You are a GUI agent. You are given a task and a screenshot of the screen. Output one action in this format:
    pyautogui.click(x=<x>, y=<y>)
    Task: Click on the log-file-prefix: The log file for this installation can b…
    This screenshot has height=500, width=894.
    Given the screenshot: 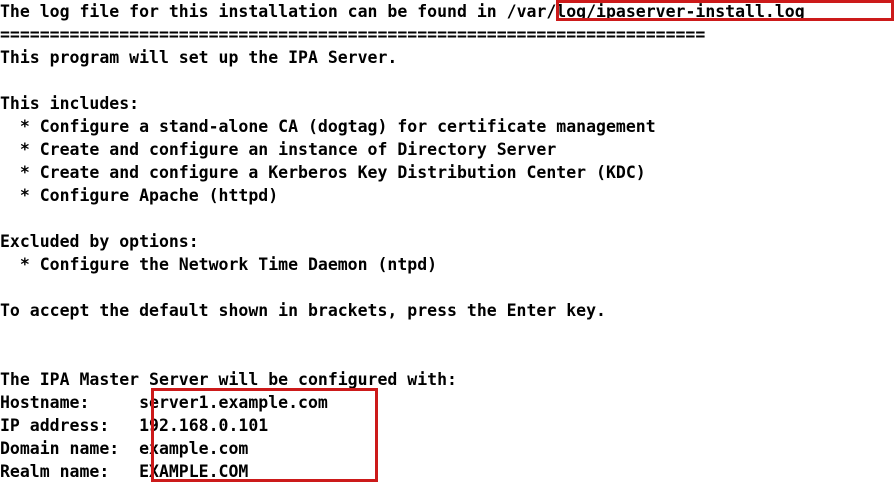 What is the action you would take?
    pyautogui.click(x=253, y=11)
    